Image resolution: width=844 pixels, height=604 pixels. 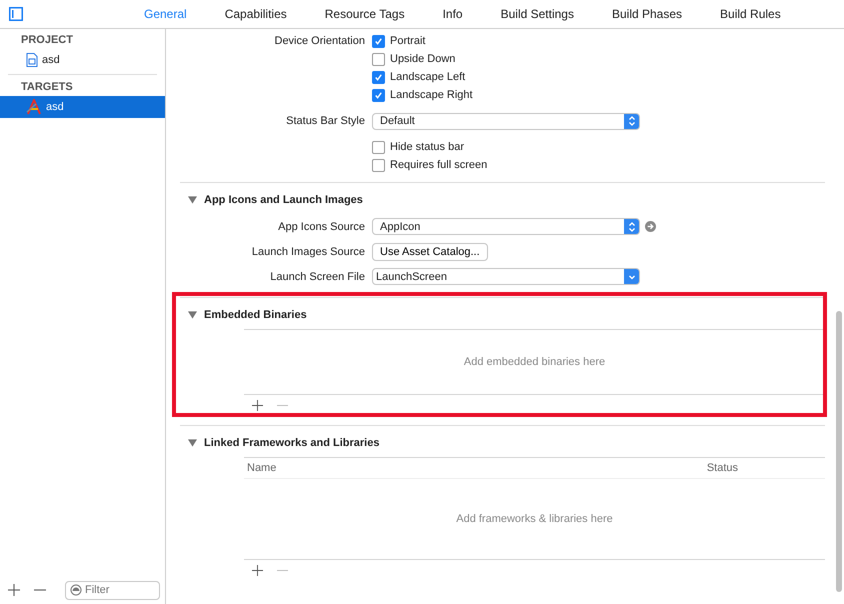 What do you see at coordinates (506, 121) in the screenshot?
I see `status-bar-style-popup: Default` at bounding box center [506, 121].